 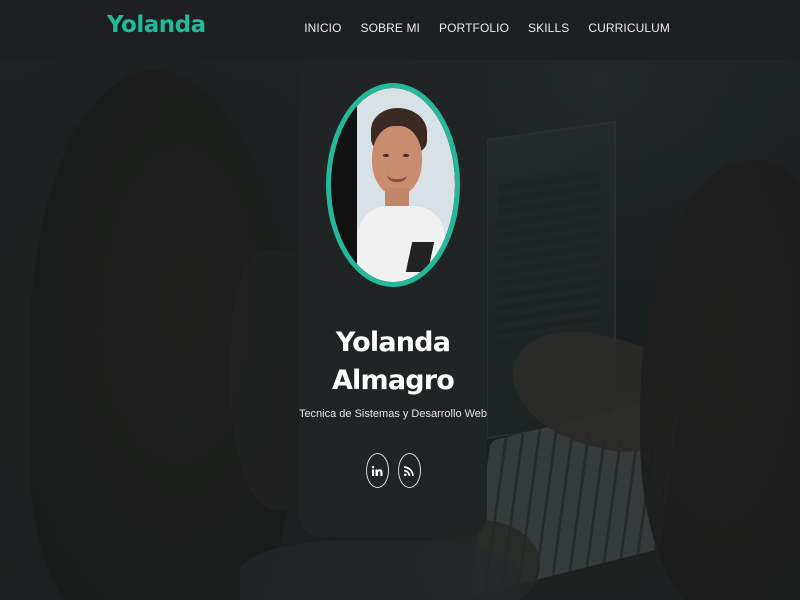 What do you see at coordinates (397, 161) in the screenshot?
I see `avatar-face` at bounding box center [397, 161].